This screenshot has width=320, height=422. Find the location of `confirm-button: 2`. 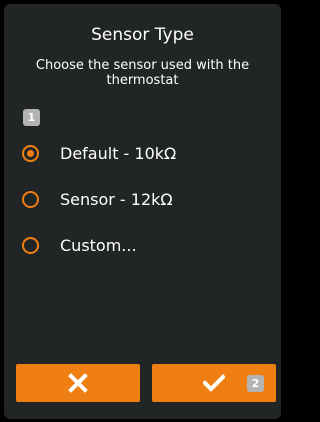

confirm-button: 2 is located at coordinates (214, 383).